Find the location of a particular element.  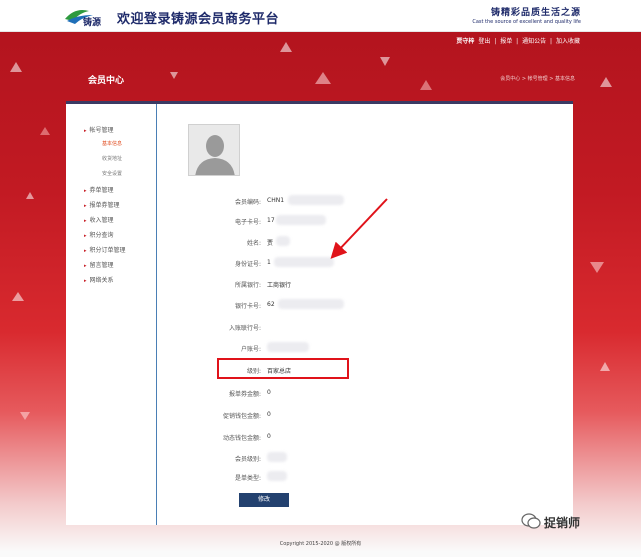

site-title: 欢迎登录铸源会员商务平台 is located at coordinates (198, 19).